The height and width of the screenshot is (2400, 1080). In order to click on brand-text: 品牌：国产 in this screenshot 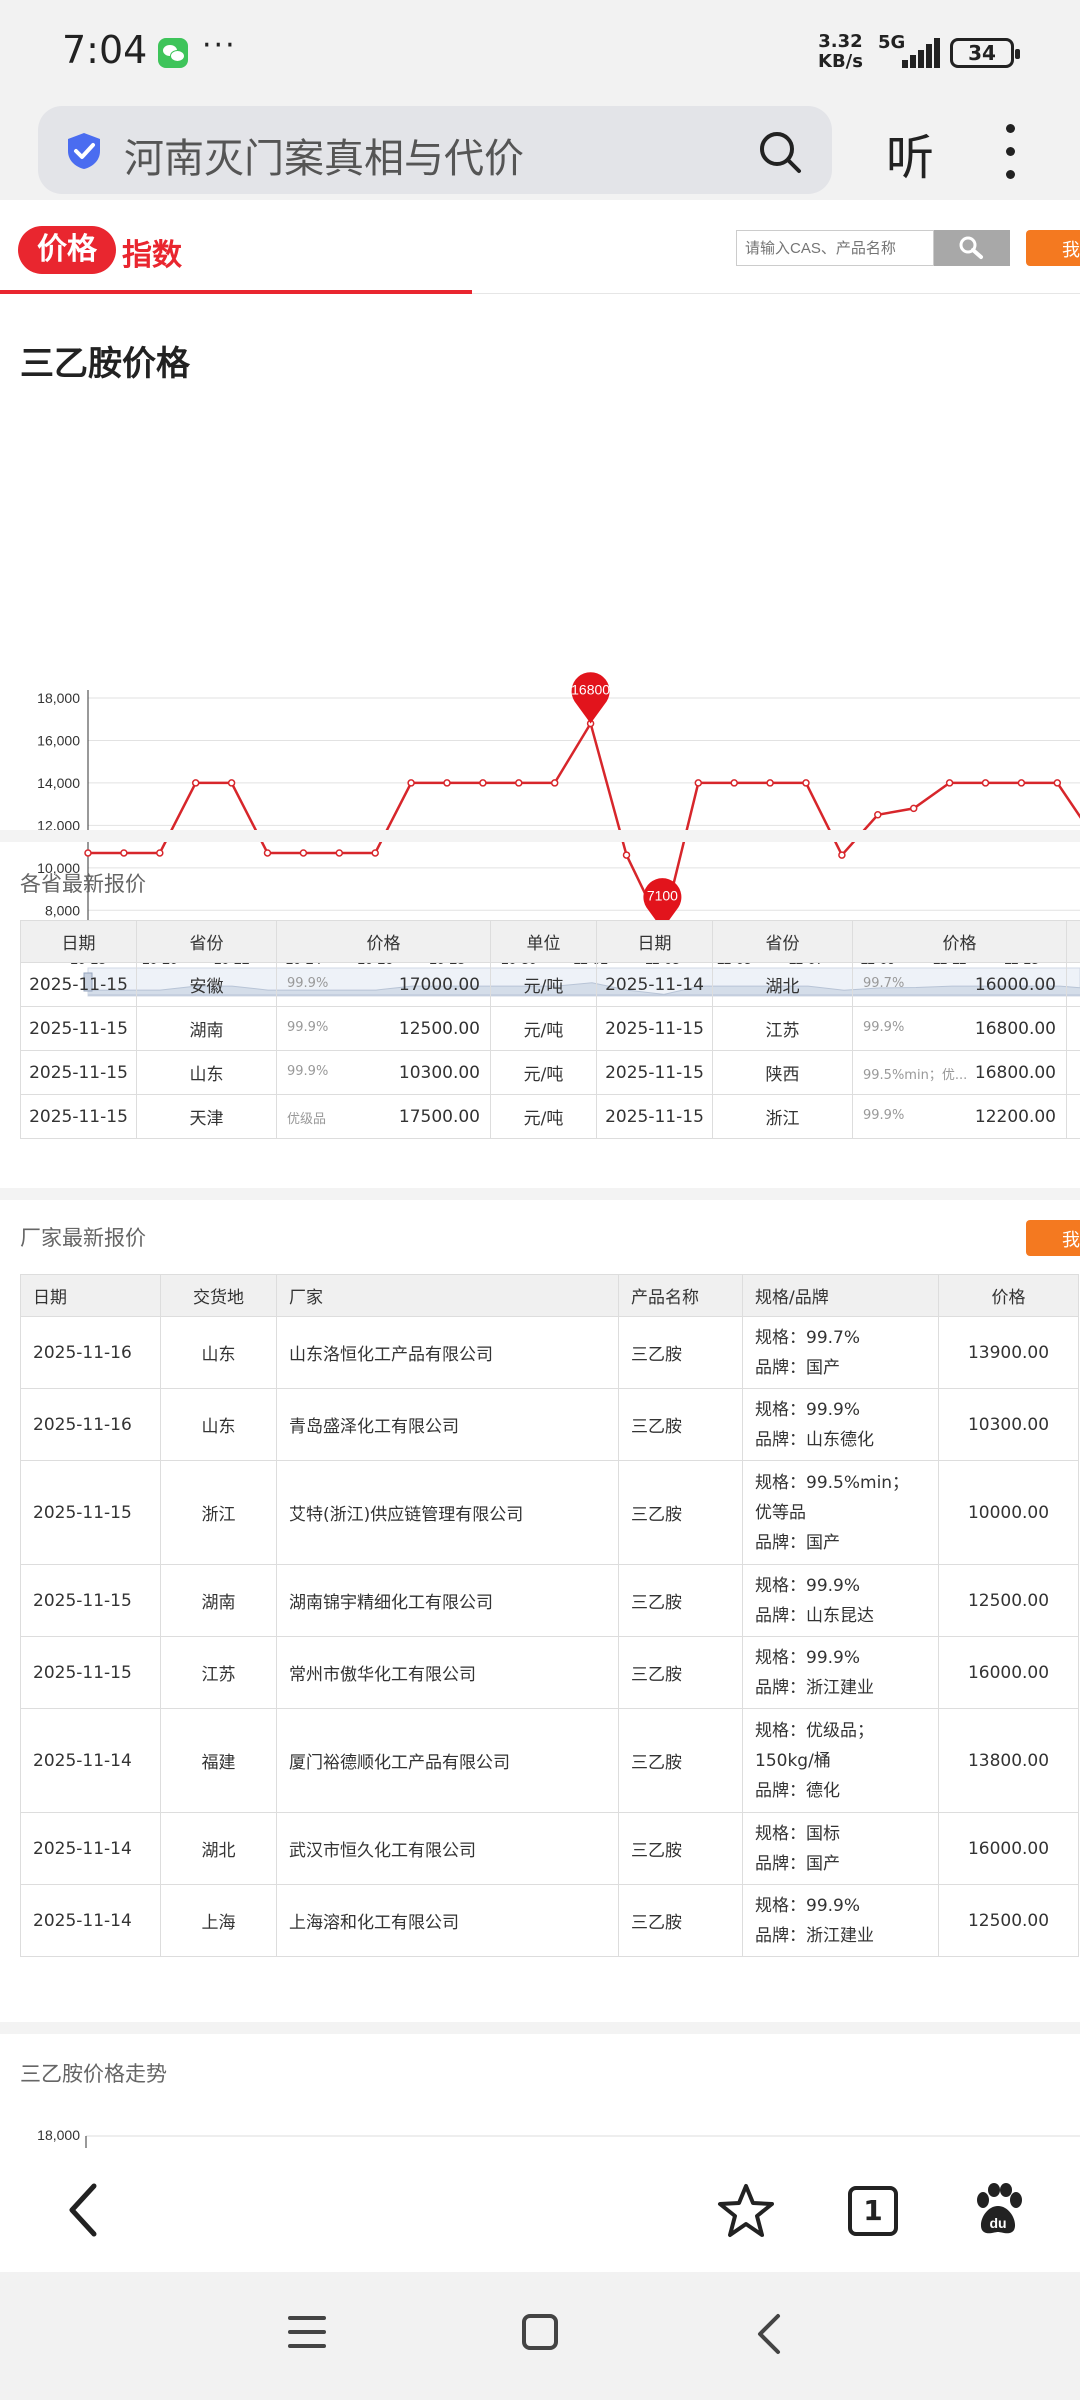, I will do `click(797, 1542)`.